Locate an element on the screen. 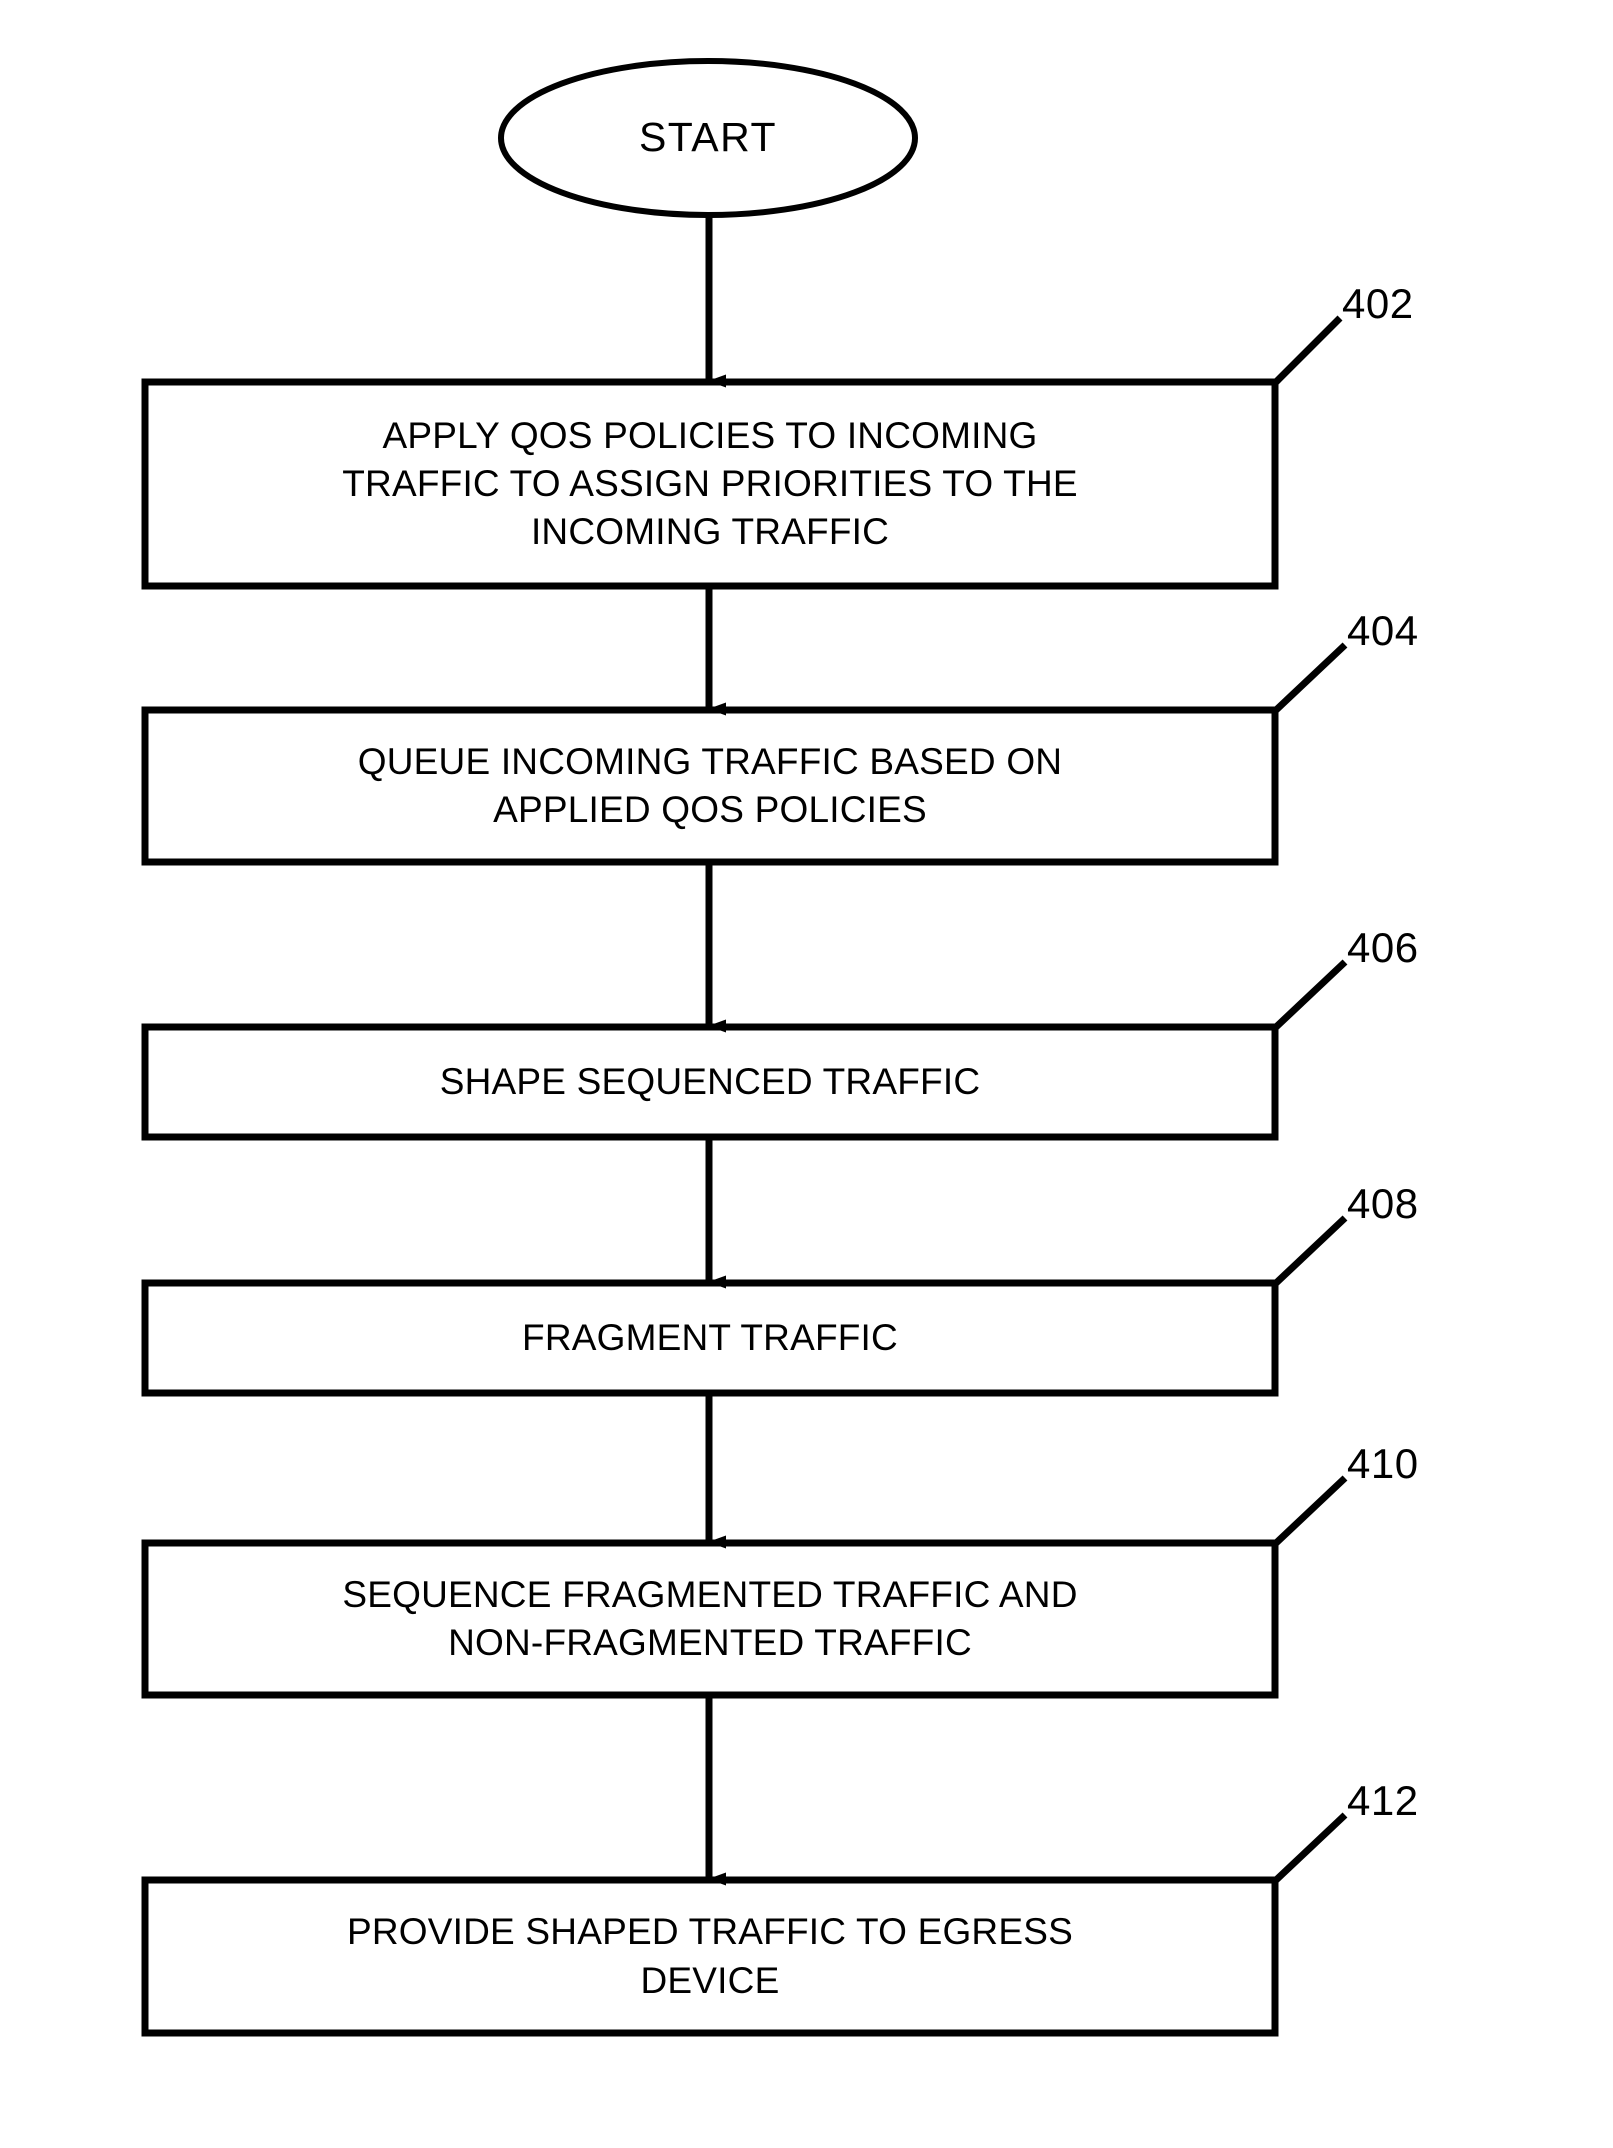 This screenshot has height=2148, width=1613. reference-numeral-406: 406 is located at coordinates (1383, 947).